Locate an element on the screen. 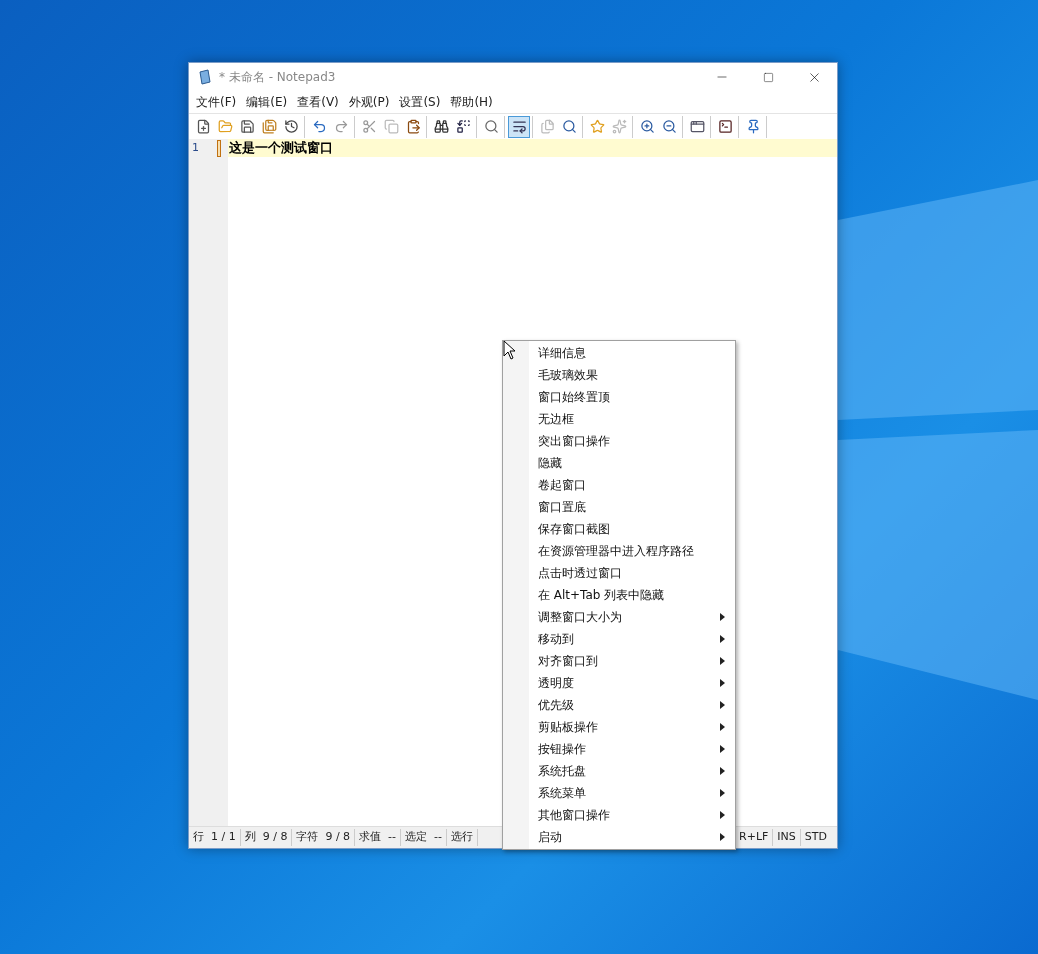 The image size is (1038, 954). menu-item: 帮助(H) is located at coordinates (471, 102).